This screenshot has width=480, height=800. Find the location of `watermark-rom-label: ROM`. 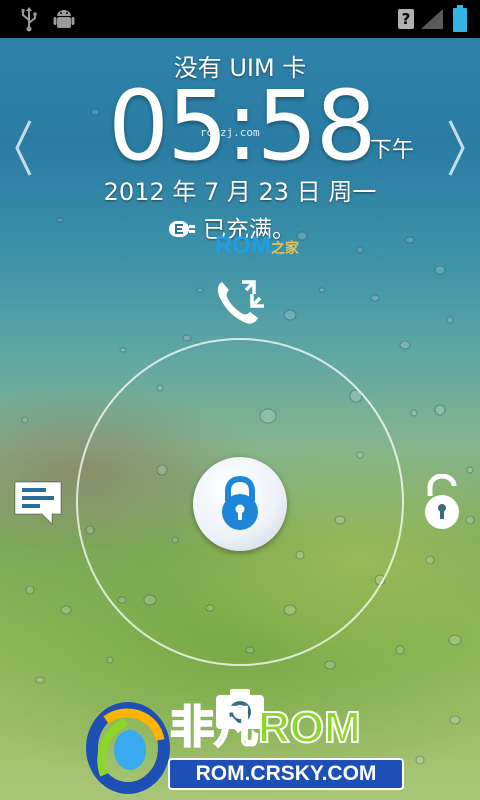

watermark-rom-label: ROM is located at coordinates (243, 245).